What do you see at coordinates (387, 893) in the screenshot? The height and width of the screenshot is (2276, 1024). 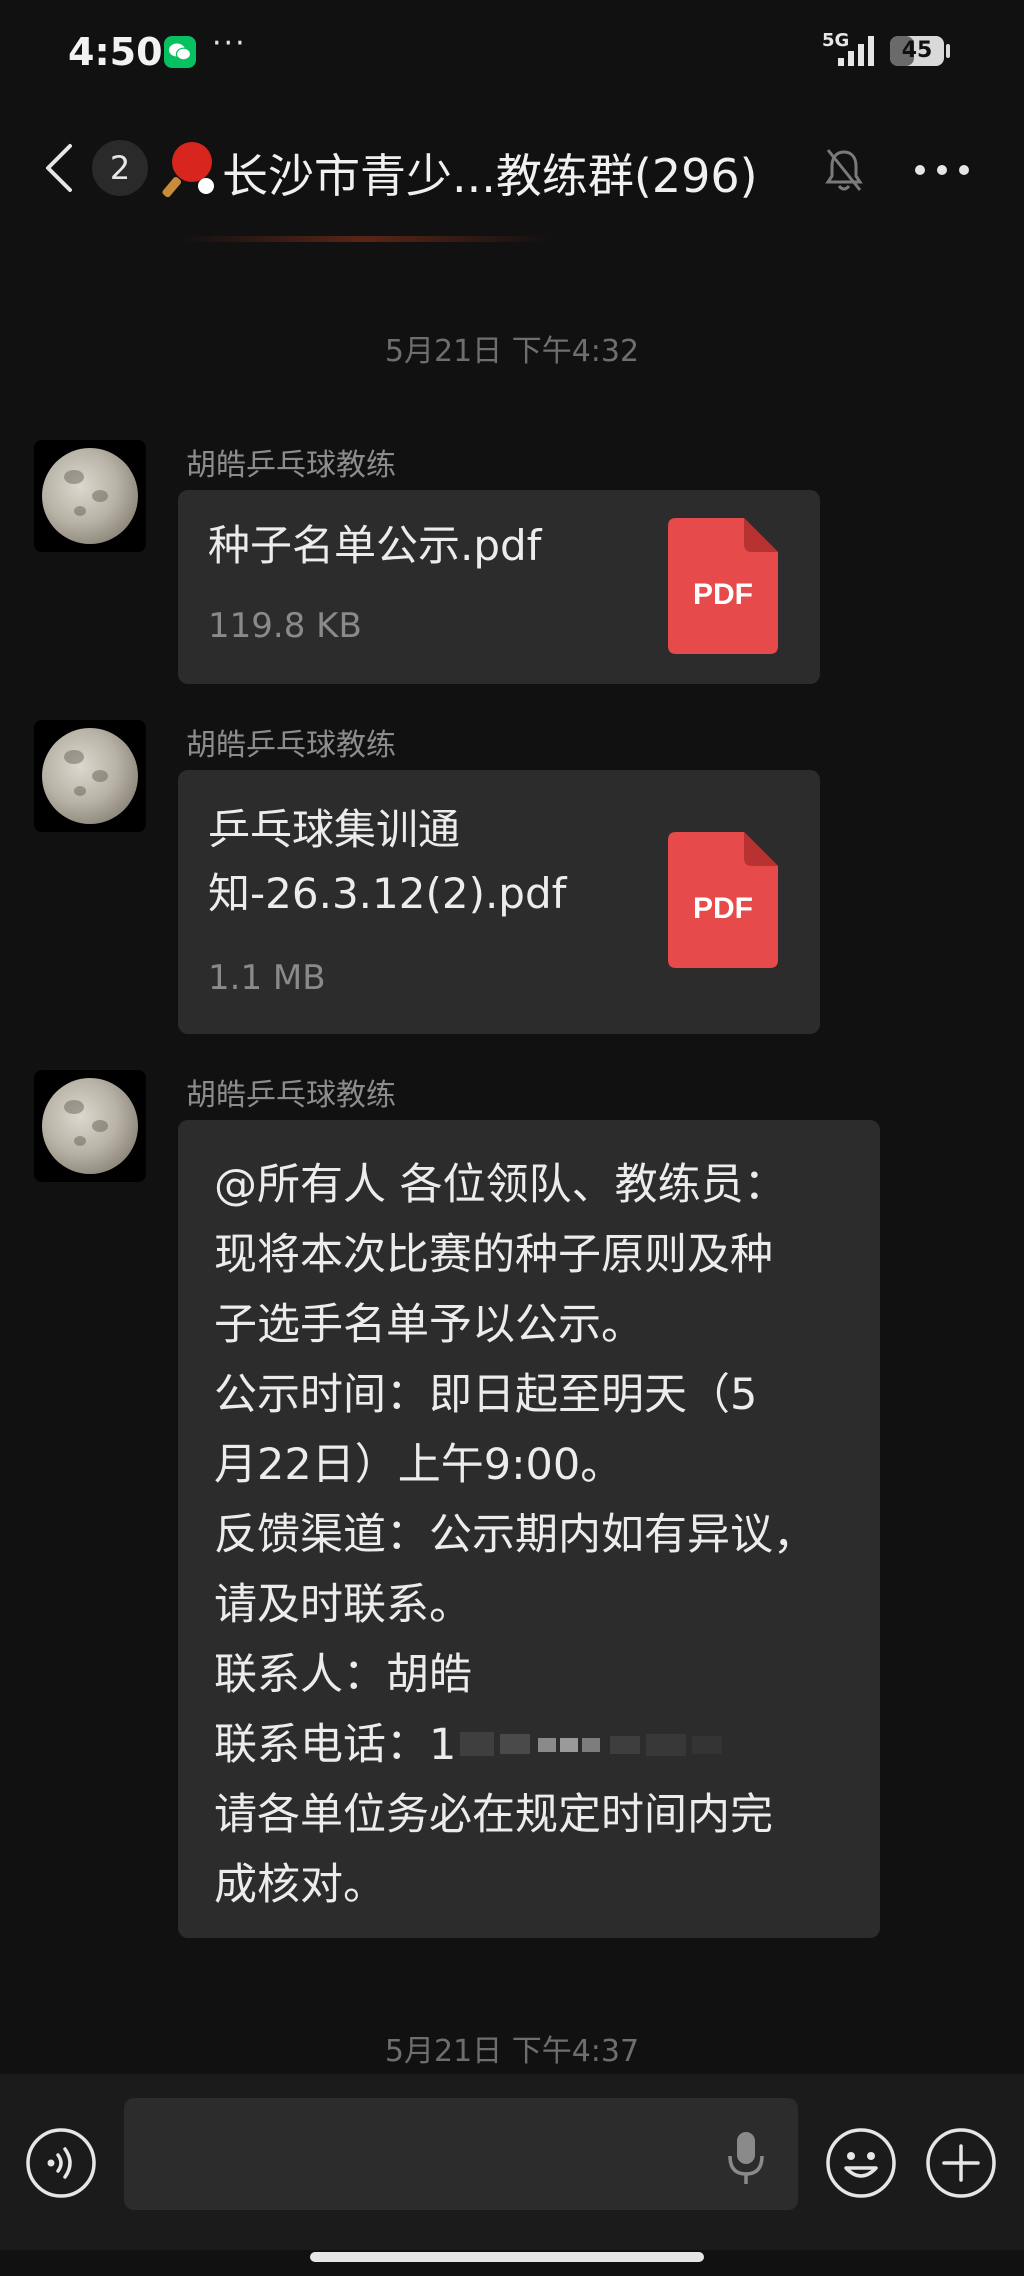 I see `file-name-line-2: 知-26.3.12(2).pdf` at bounding box center [387, 893].